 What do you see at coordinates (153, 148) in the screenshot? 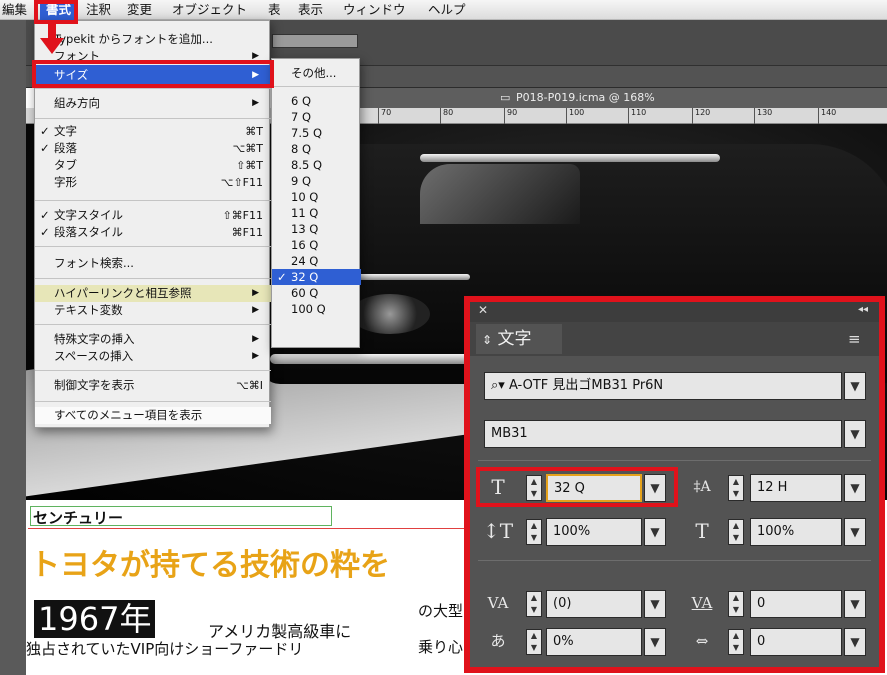
I see `menu-item-paragraph: ✓ 段落 ⌥⌘T` at bounding box center [153, 148].